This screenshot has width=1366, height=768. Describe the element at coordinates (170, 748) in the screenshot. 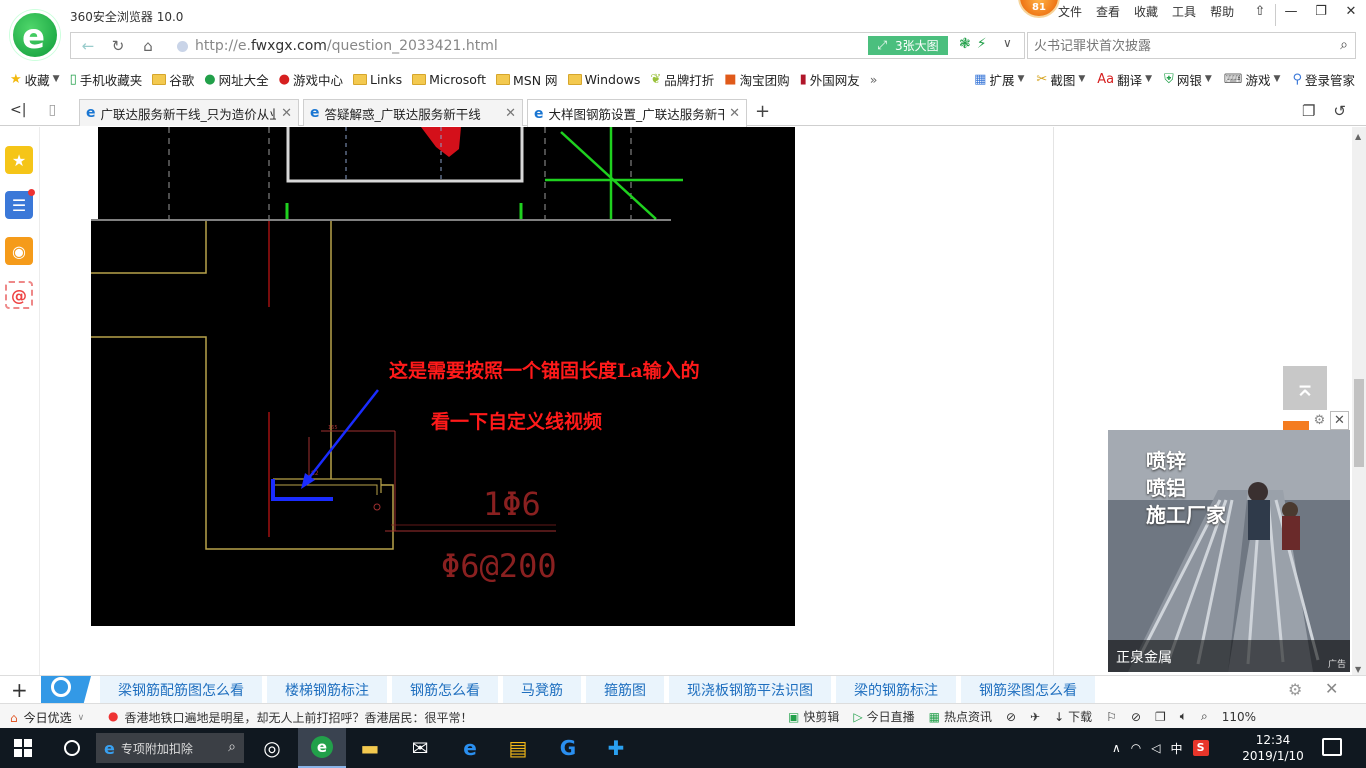

I see `taskbar-search: e 专项附加扣除 ⌕` at that location.